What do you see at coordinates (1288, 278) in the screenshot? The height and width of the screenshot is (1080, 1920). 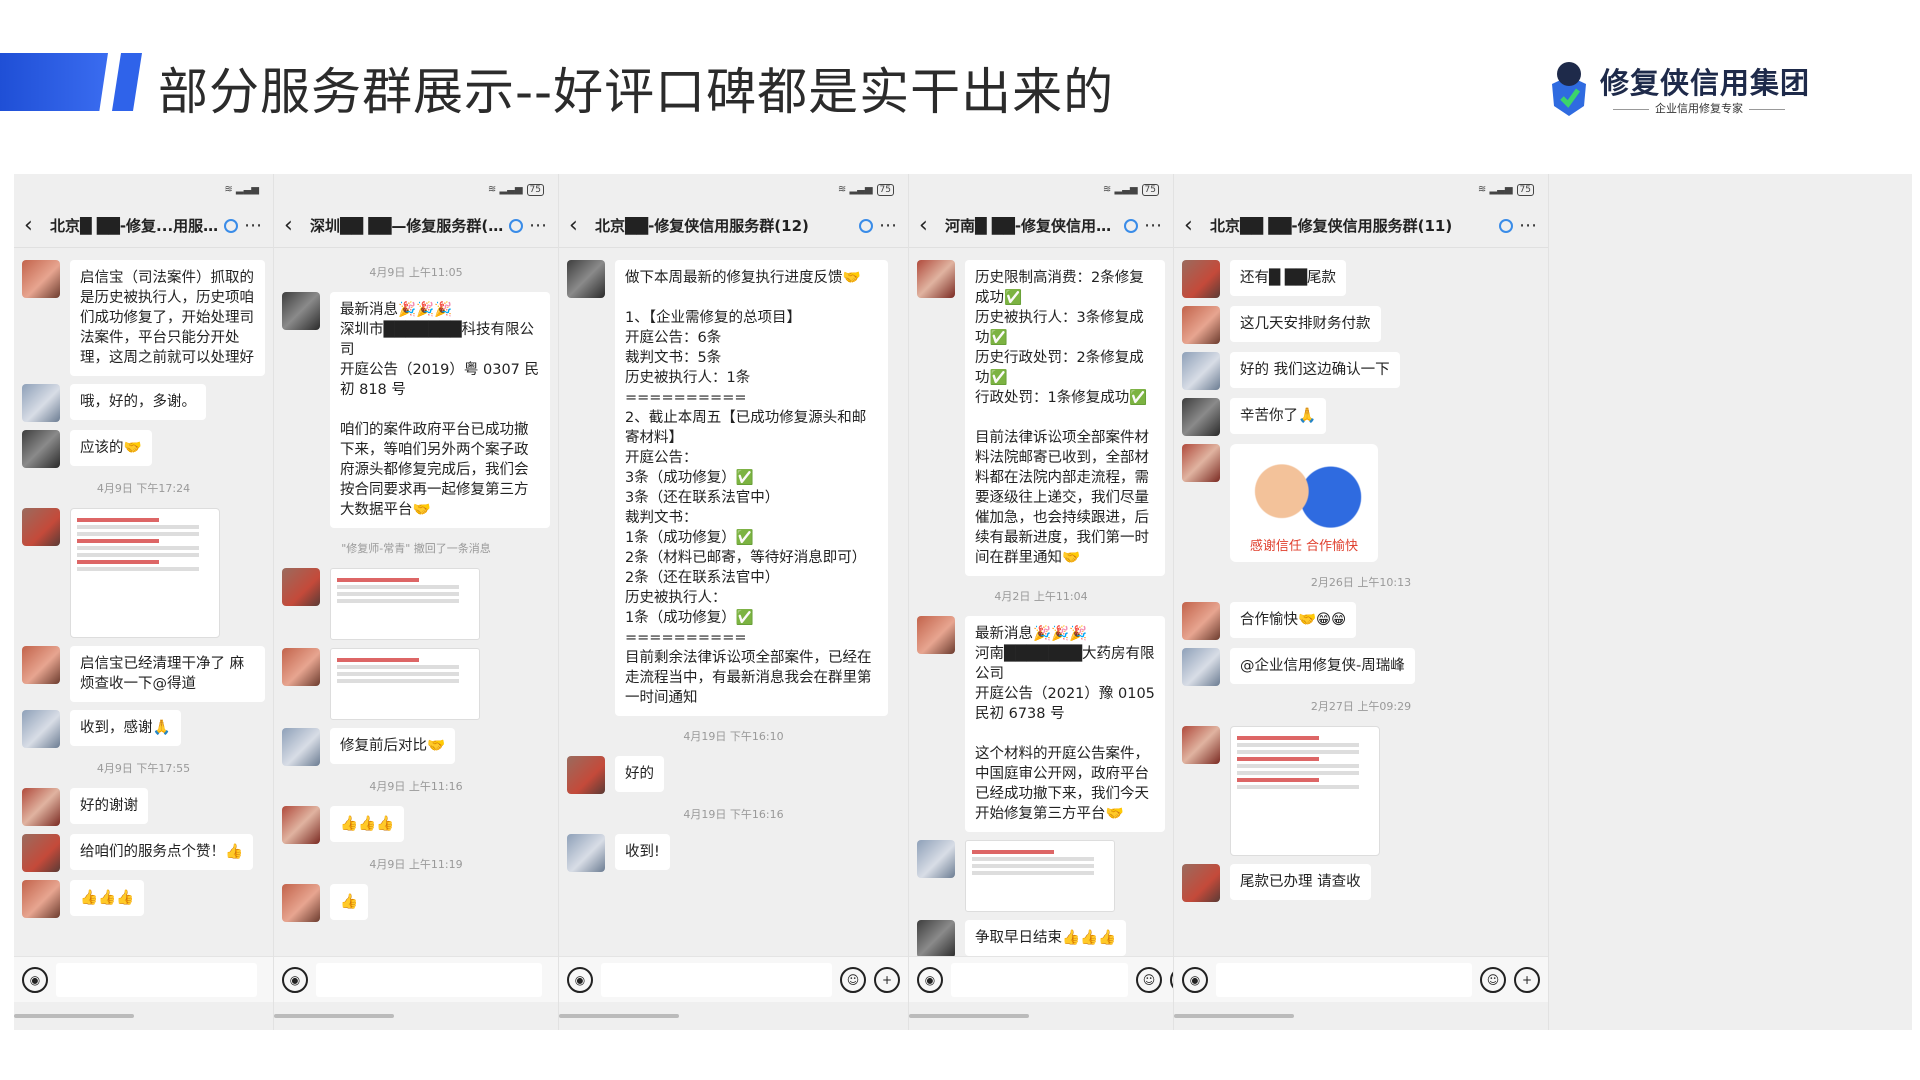 I see `message-bubble: 还有█ ██尾款` at bounding box center [1288, 278].